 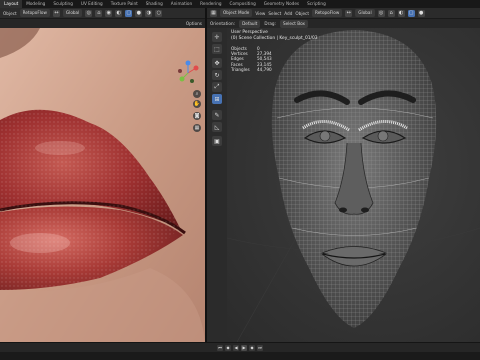 I want to click on workspace-tab-shading: Shading, so click(x=154, y=4).